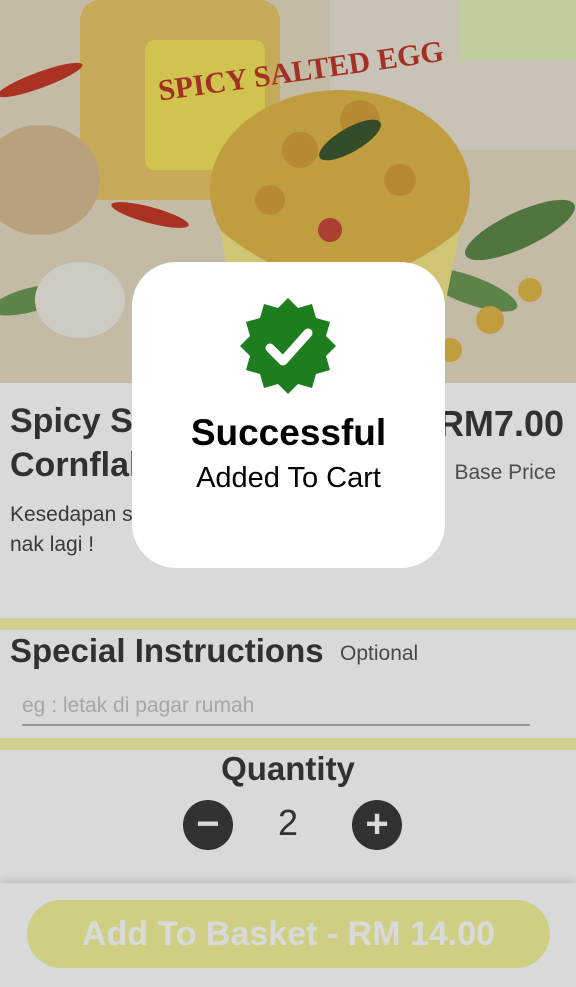 Image resolution: width=576 pixels, height=987 pixels. What do you see at coordinates (288, 346) in the screenshot?
I see `verified-badge-icon` at bounding box center [288, 346].